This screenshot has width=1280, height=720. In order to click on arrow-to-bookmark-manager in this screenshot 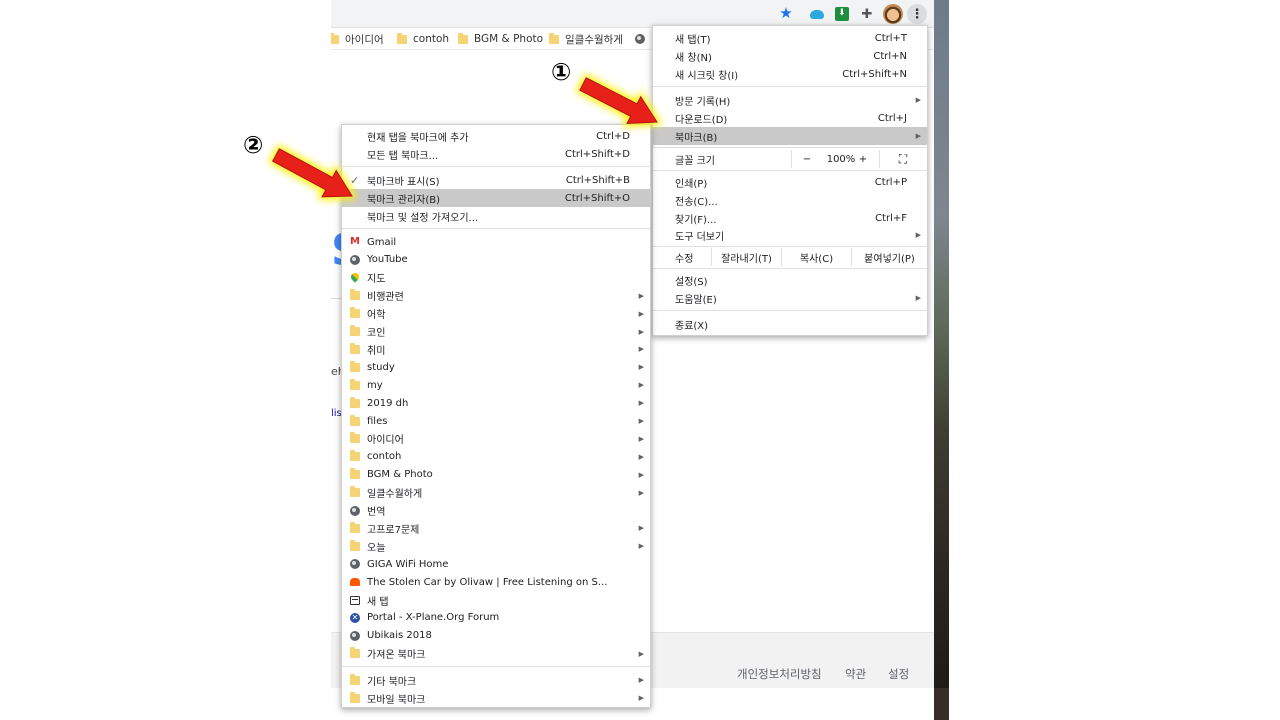, I will do `click(313, 172)`.